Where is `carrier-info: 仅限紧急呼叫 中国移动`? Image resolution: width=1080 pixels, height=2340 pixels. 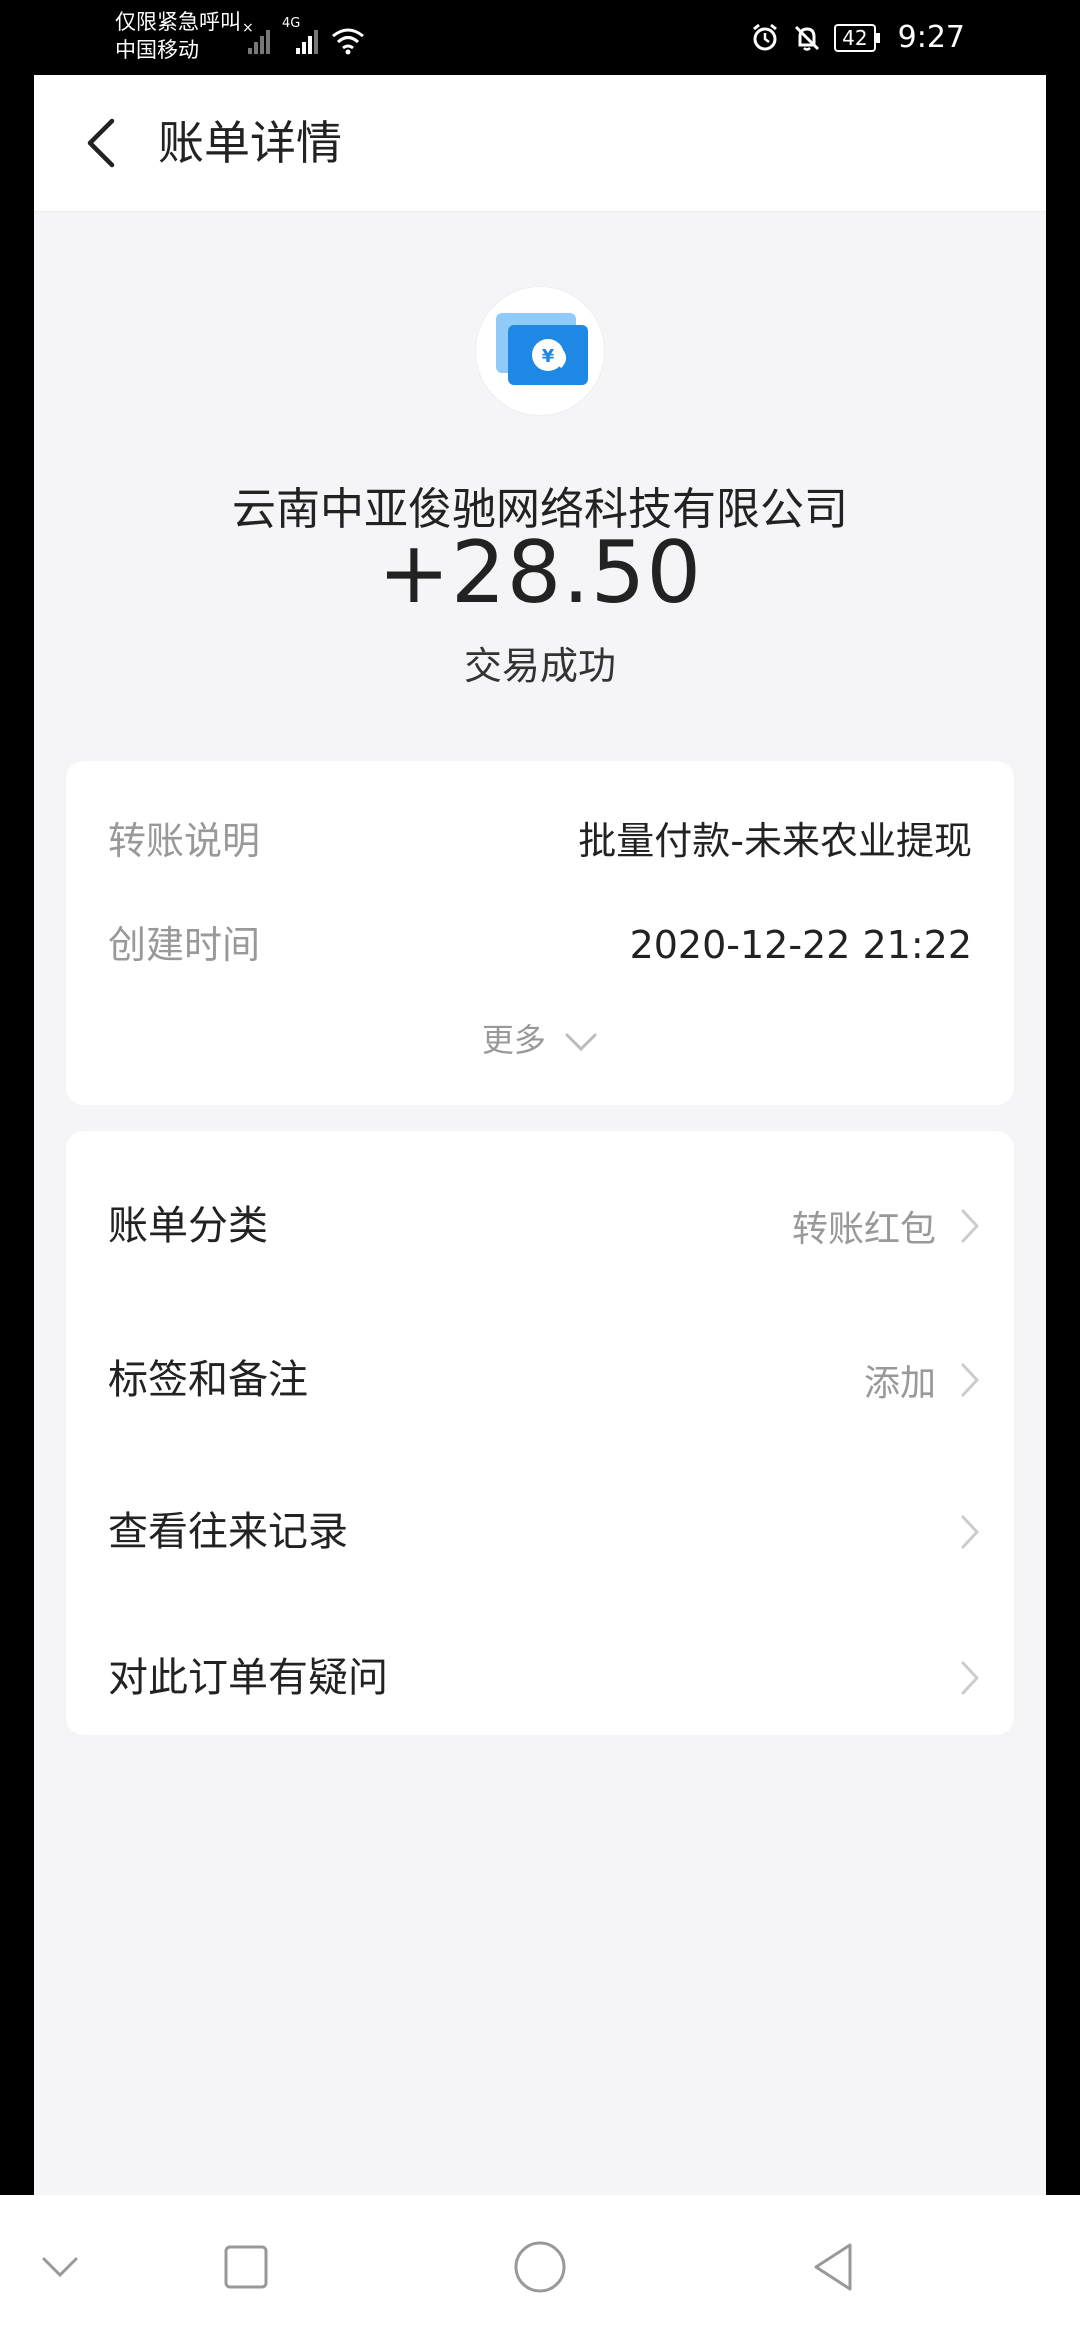
carrier-info: 仅限紧急呼叫 中国移动 is located at coordinates (178, 36).